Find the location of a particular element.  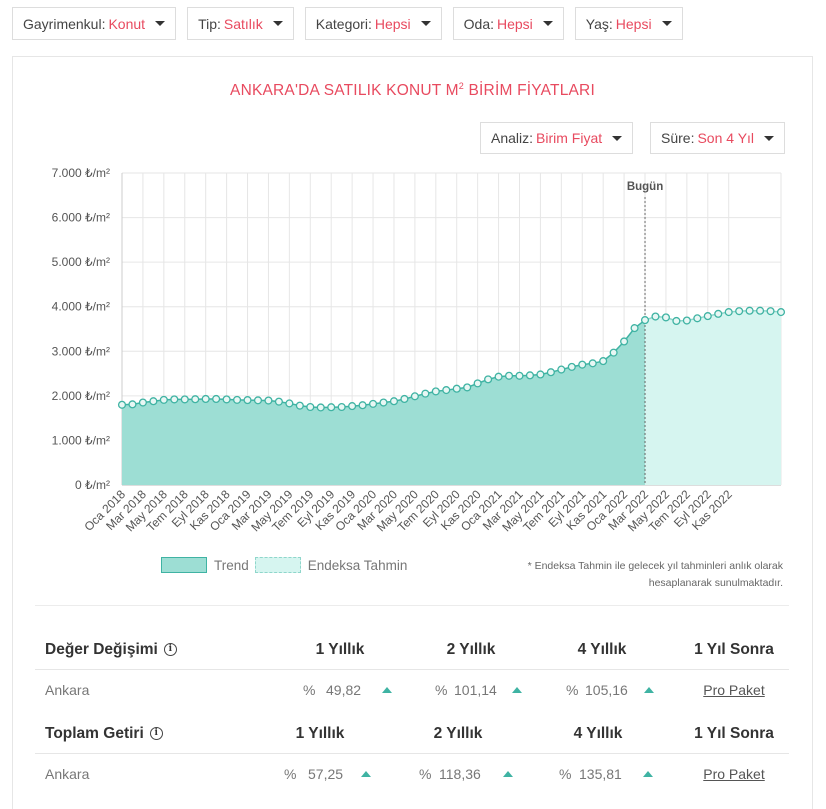

legend-label-estimate: Endeksa Tahmin is located at coordinates (357, 565).